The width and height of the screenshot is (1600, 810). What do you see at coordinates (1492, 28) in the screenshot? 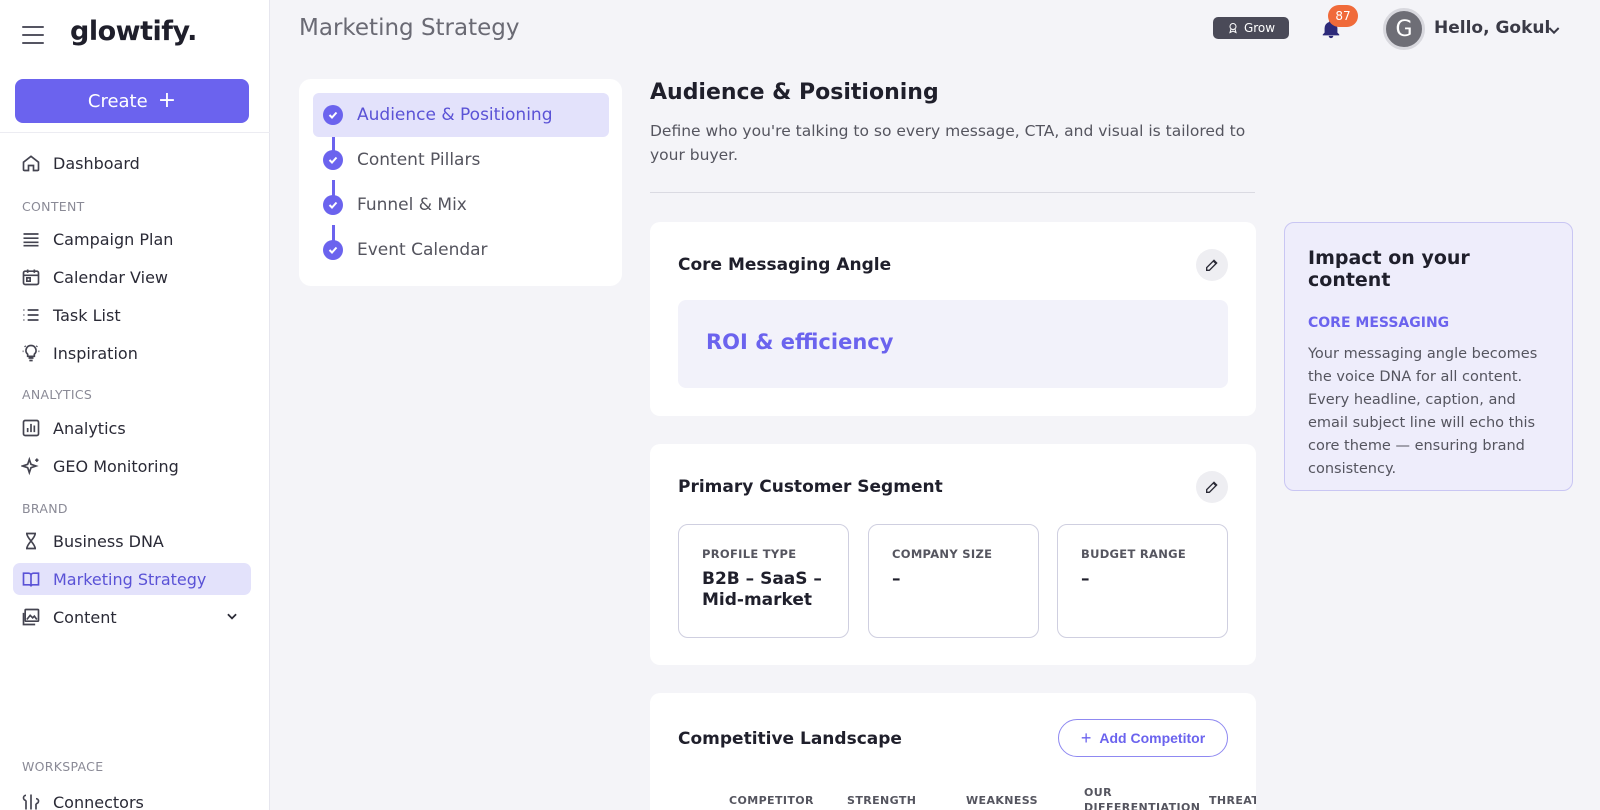
I see `user-greeting: Hello, Gokul` at bounding box center [1492, 28].